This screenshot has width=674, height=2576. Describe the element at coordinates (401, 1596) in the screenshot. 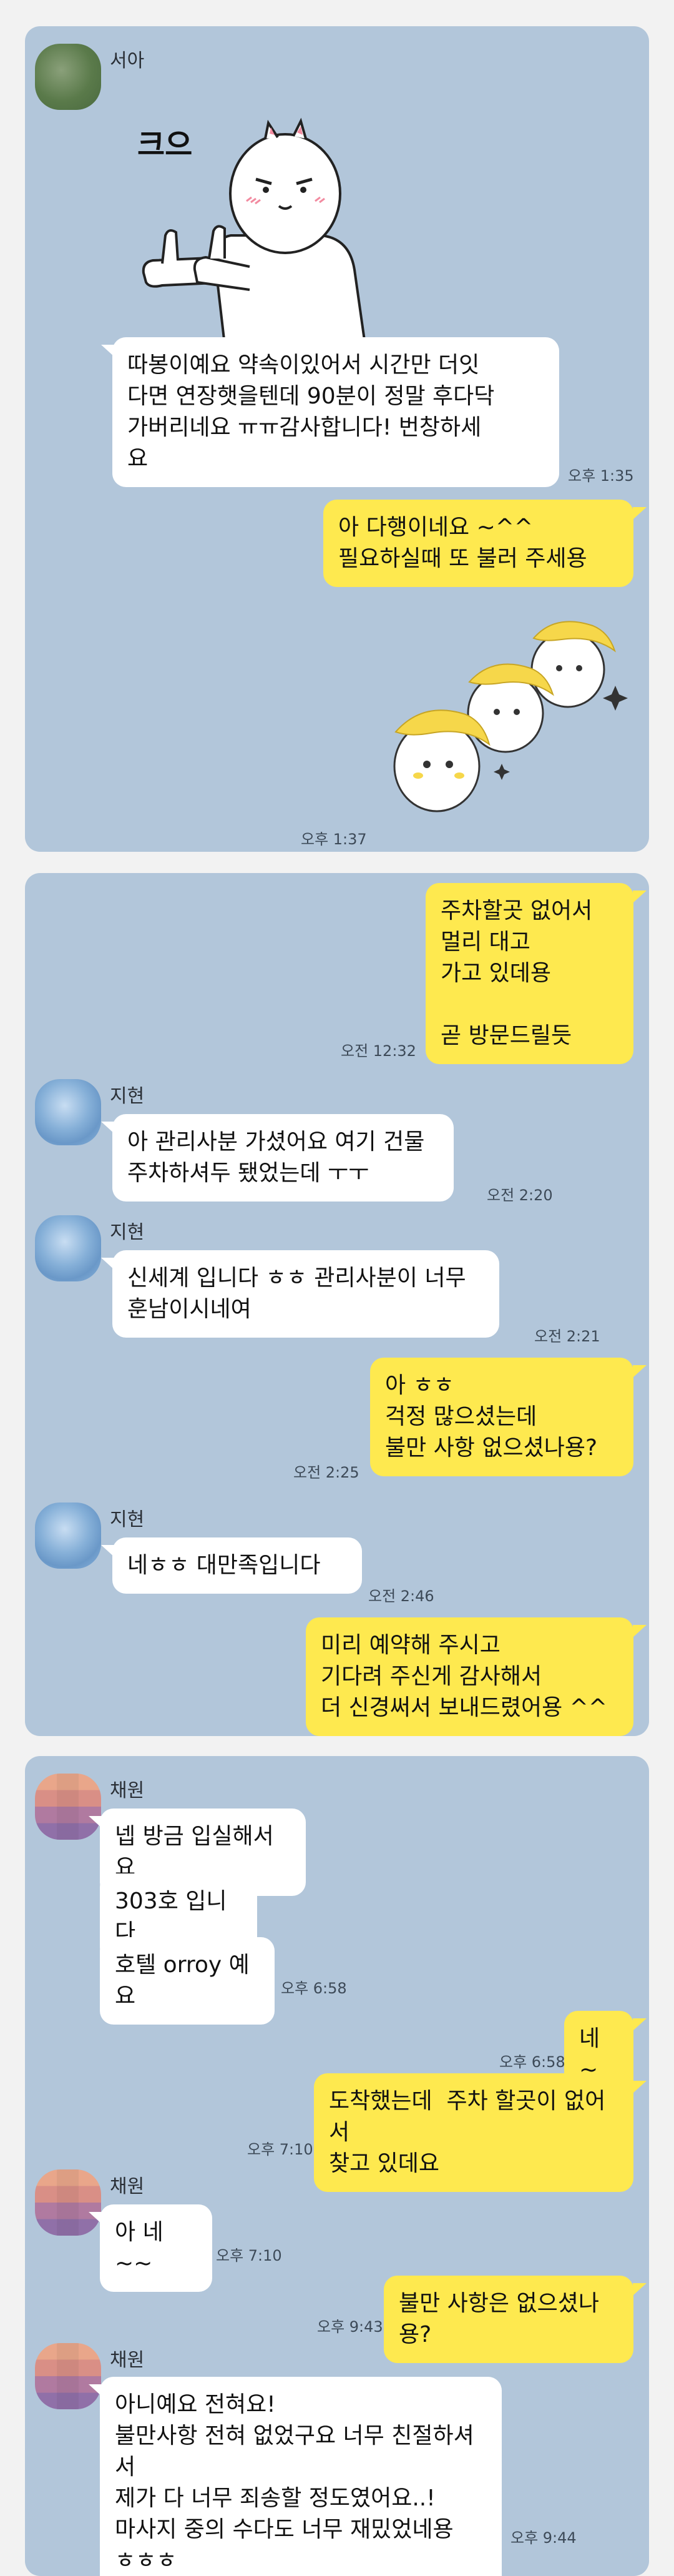

I see `message-time: 오전 2:46` at that location.